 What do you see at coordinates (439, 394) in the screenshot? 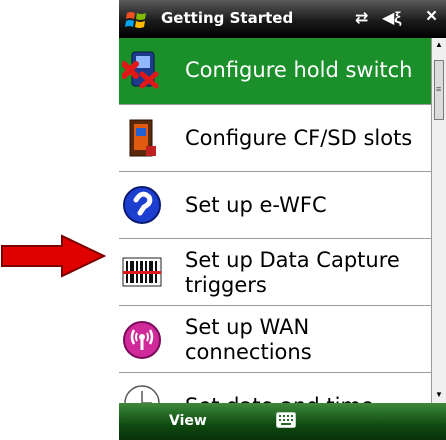
I see `scroll-down-icon: ▼` at bounding box center [439, 394].